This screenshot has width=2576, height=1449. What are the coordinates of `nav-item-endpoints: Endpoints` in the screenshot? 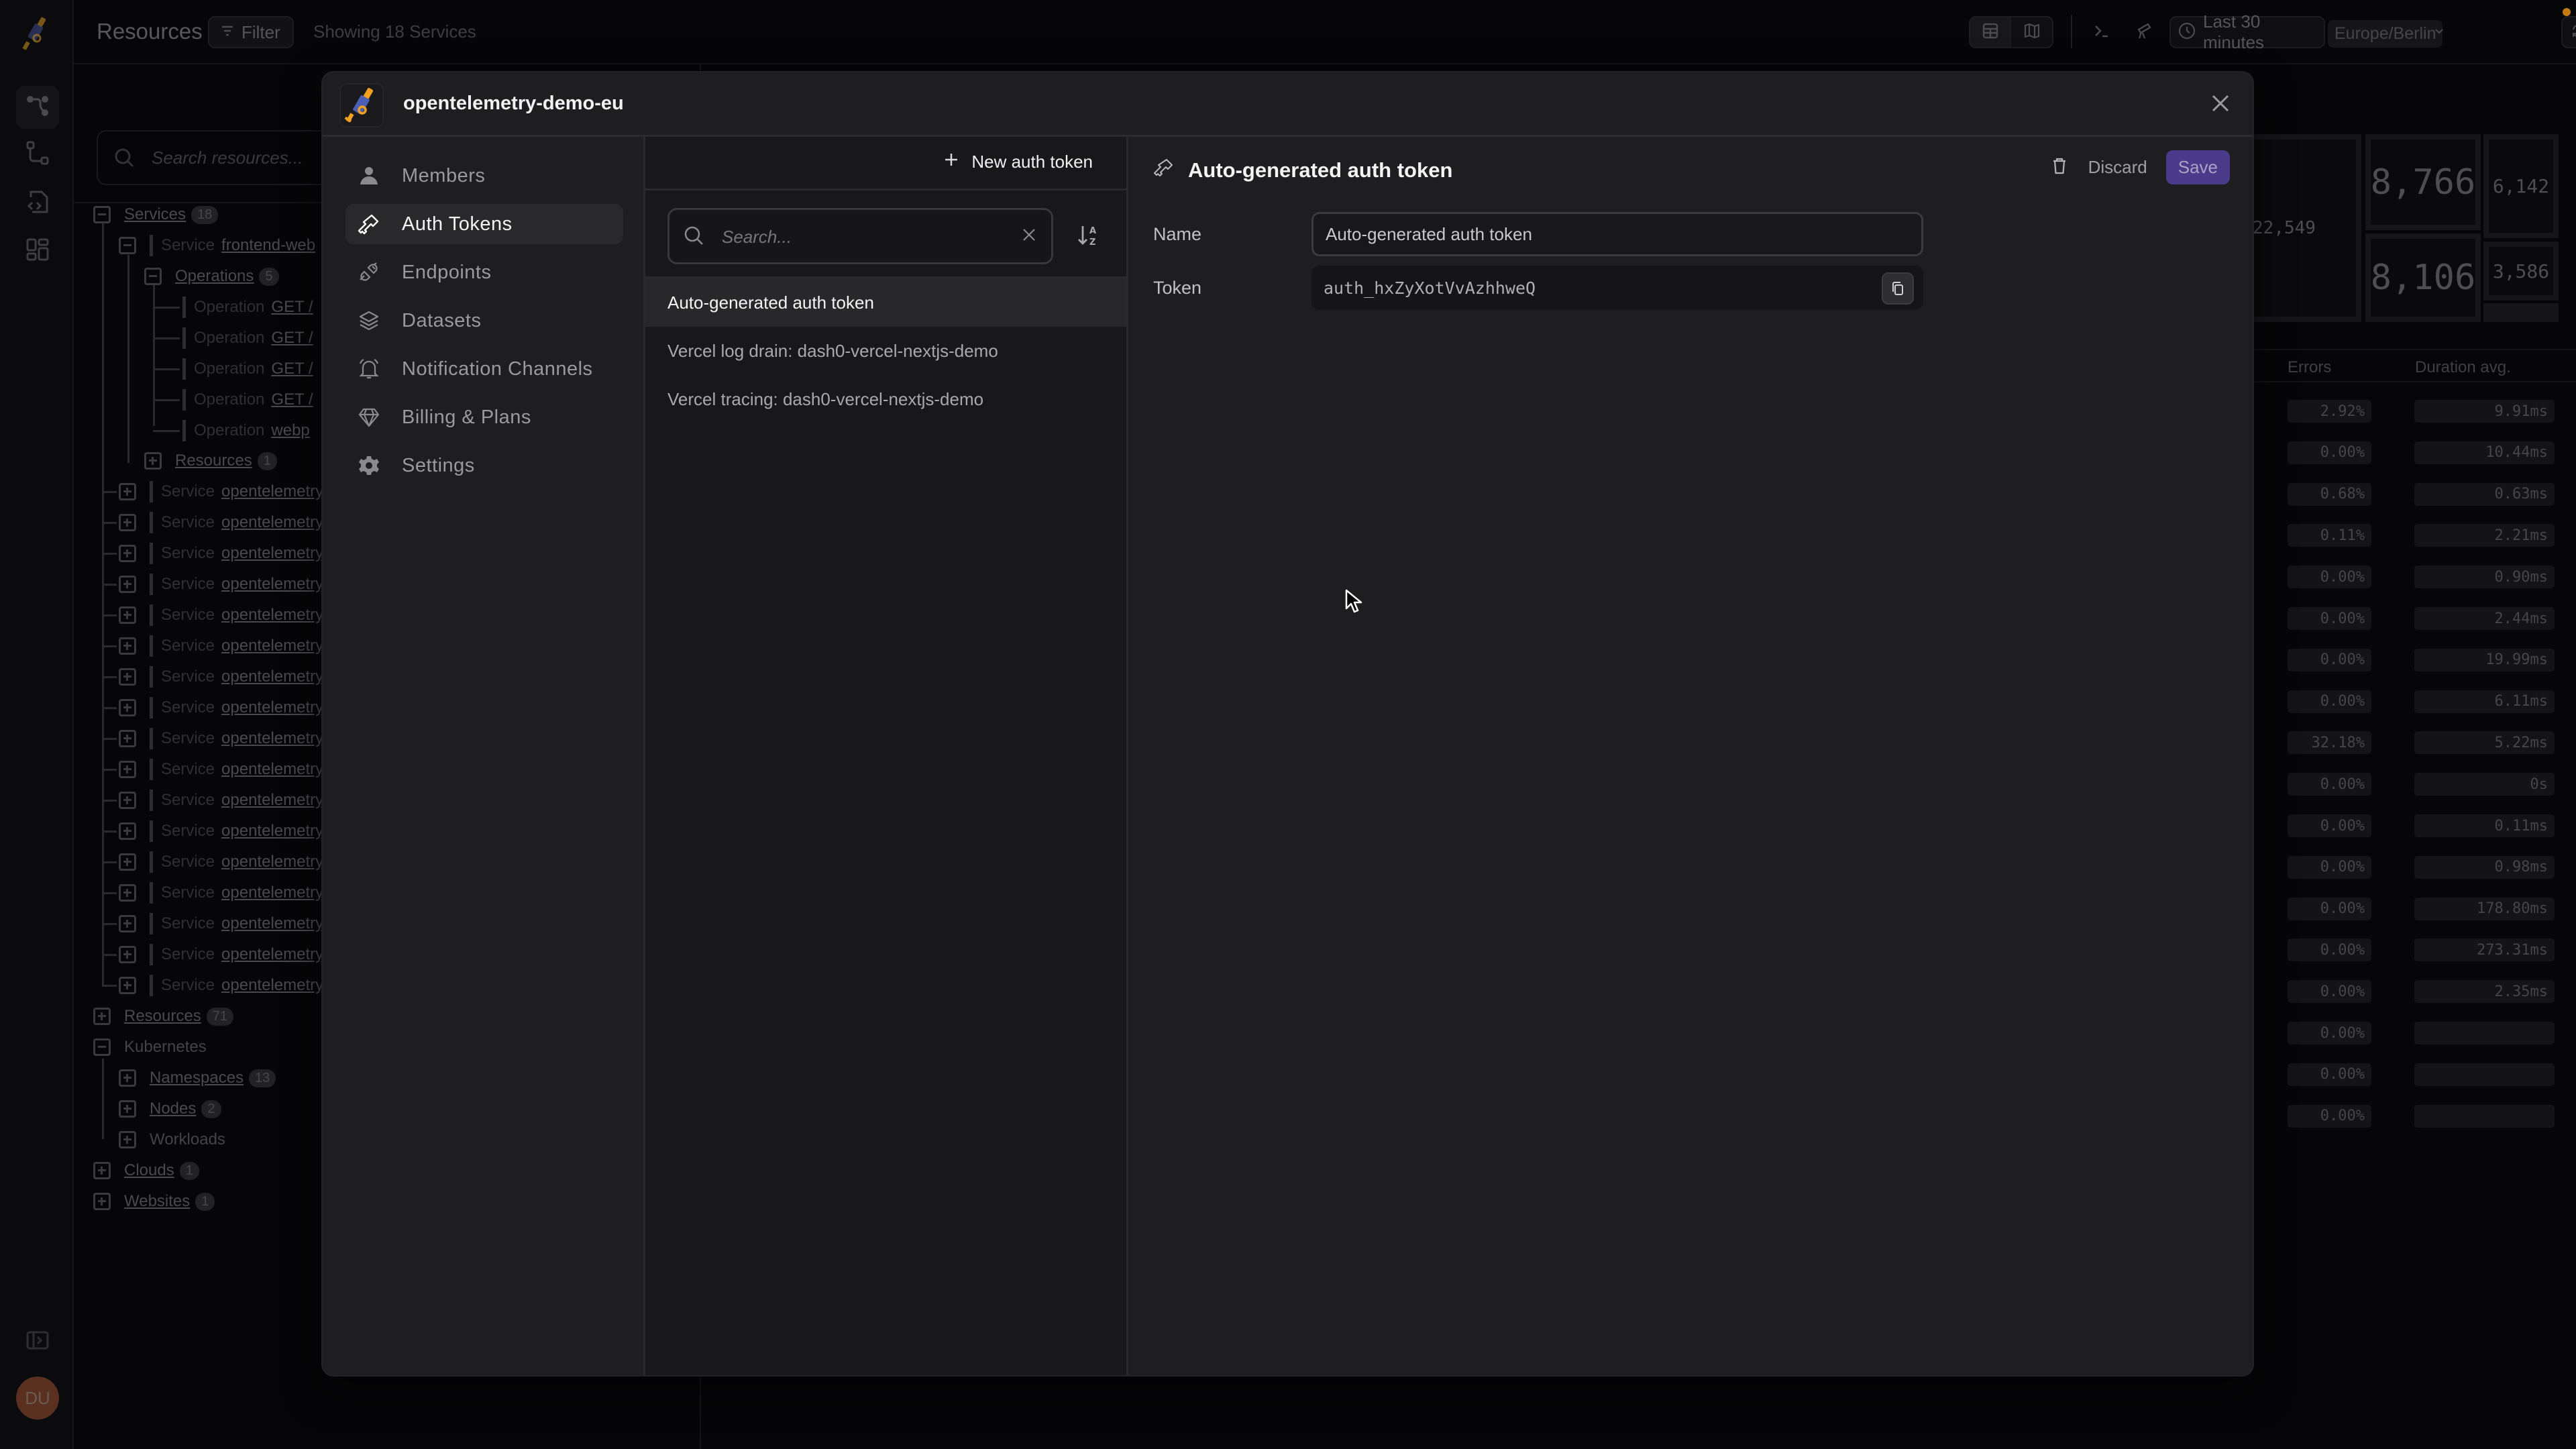 It's located at (484, 272).